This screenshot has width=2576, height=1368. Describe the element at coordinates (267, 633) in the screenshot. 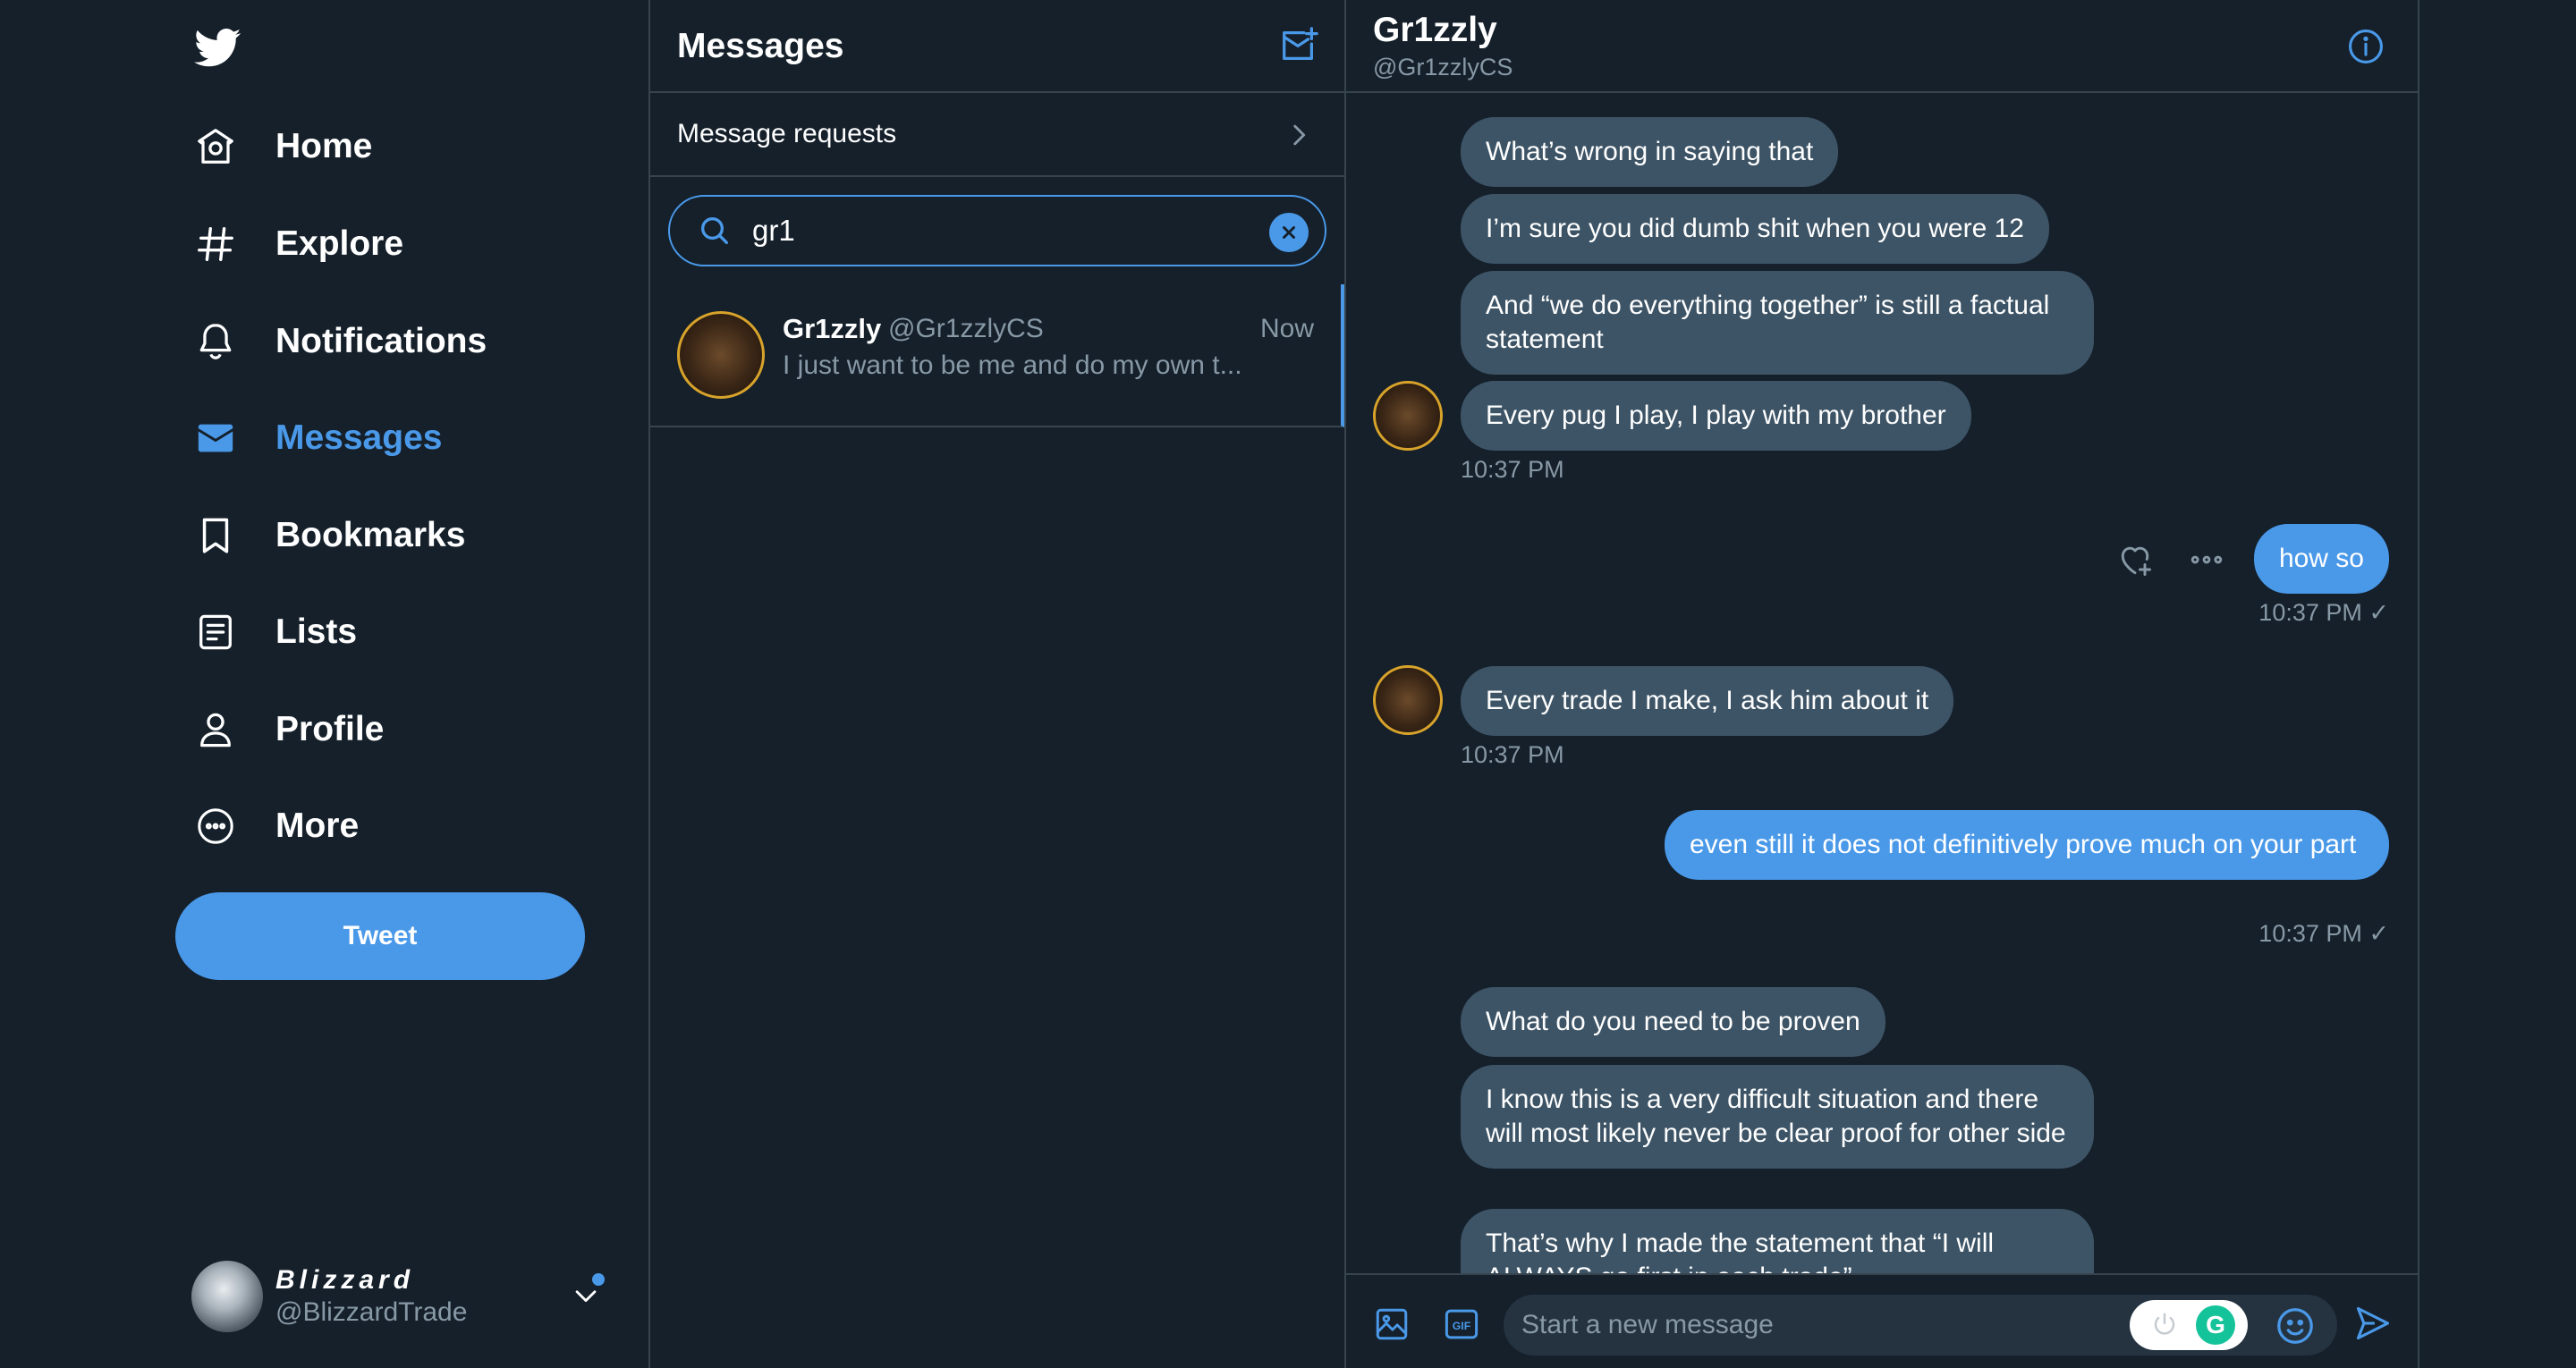

I see `nav-item-lists: Lists` at that location.